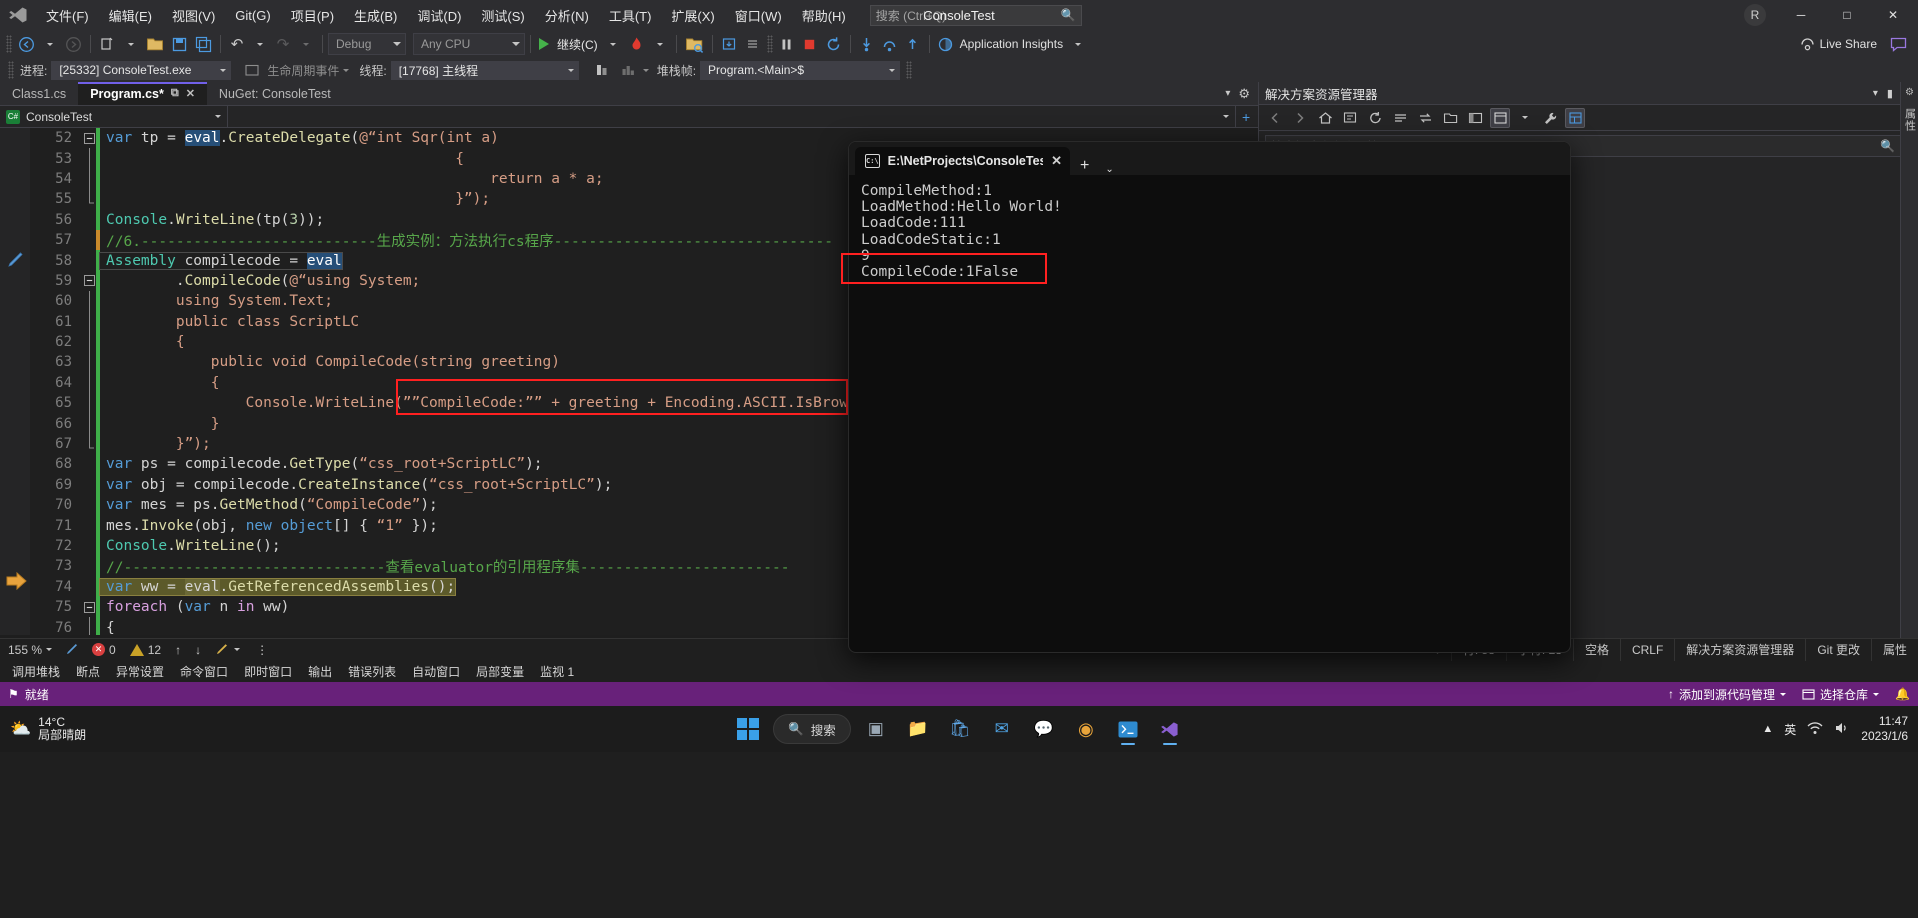 Image resolution: width=1918 pixels, height=918 pixels. Describe the element at coordinates (1425, 118) in the screenshot. I see `sync-icon` at that location.